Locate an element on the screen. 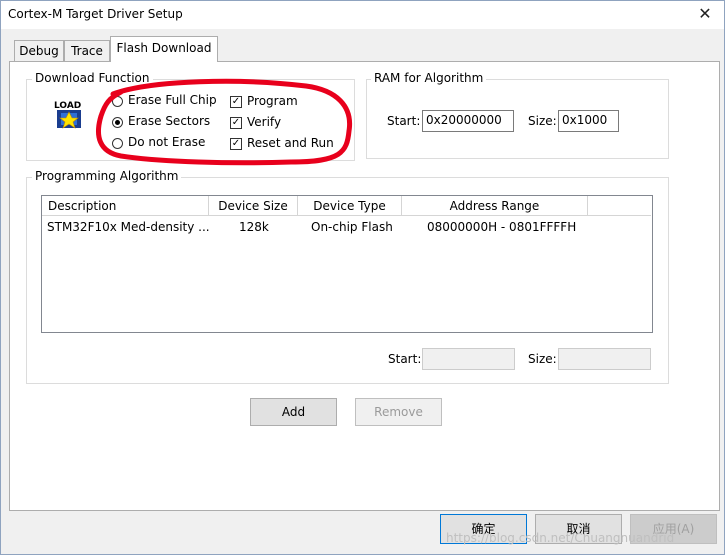 This screenshot has width=725, height=555. red-annotation-circle is located at coordinates (224, 122).